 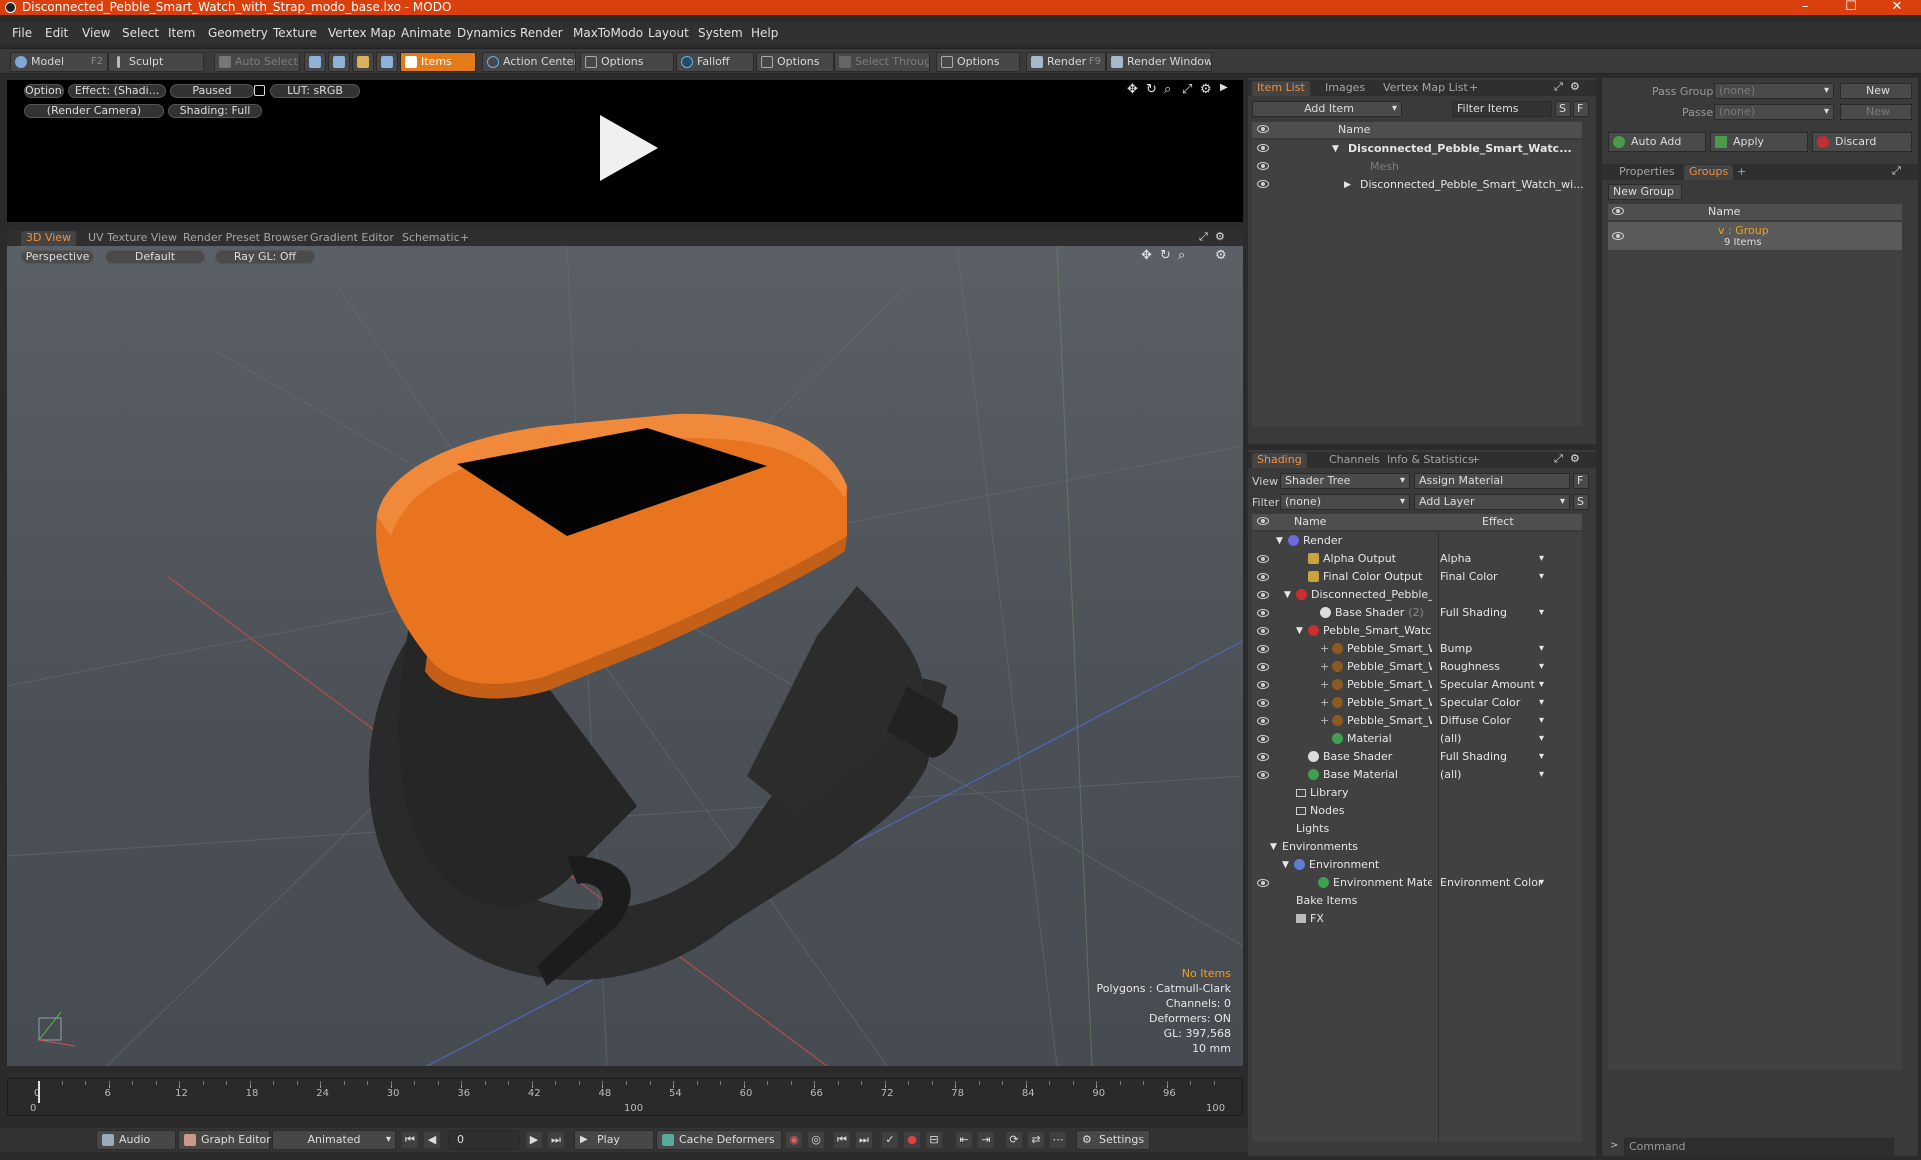 What do you see at coordinates (1492, 649) in the screenshot?
I see `effect-dropdown: Bump` at bounding box center [1492, 649].